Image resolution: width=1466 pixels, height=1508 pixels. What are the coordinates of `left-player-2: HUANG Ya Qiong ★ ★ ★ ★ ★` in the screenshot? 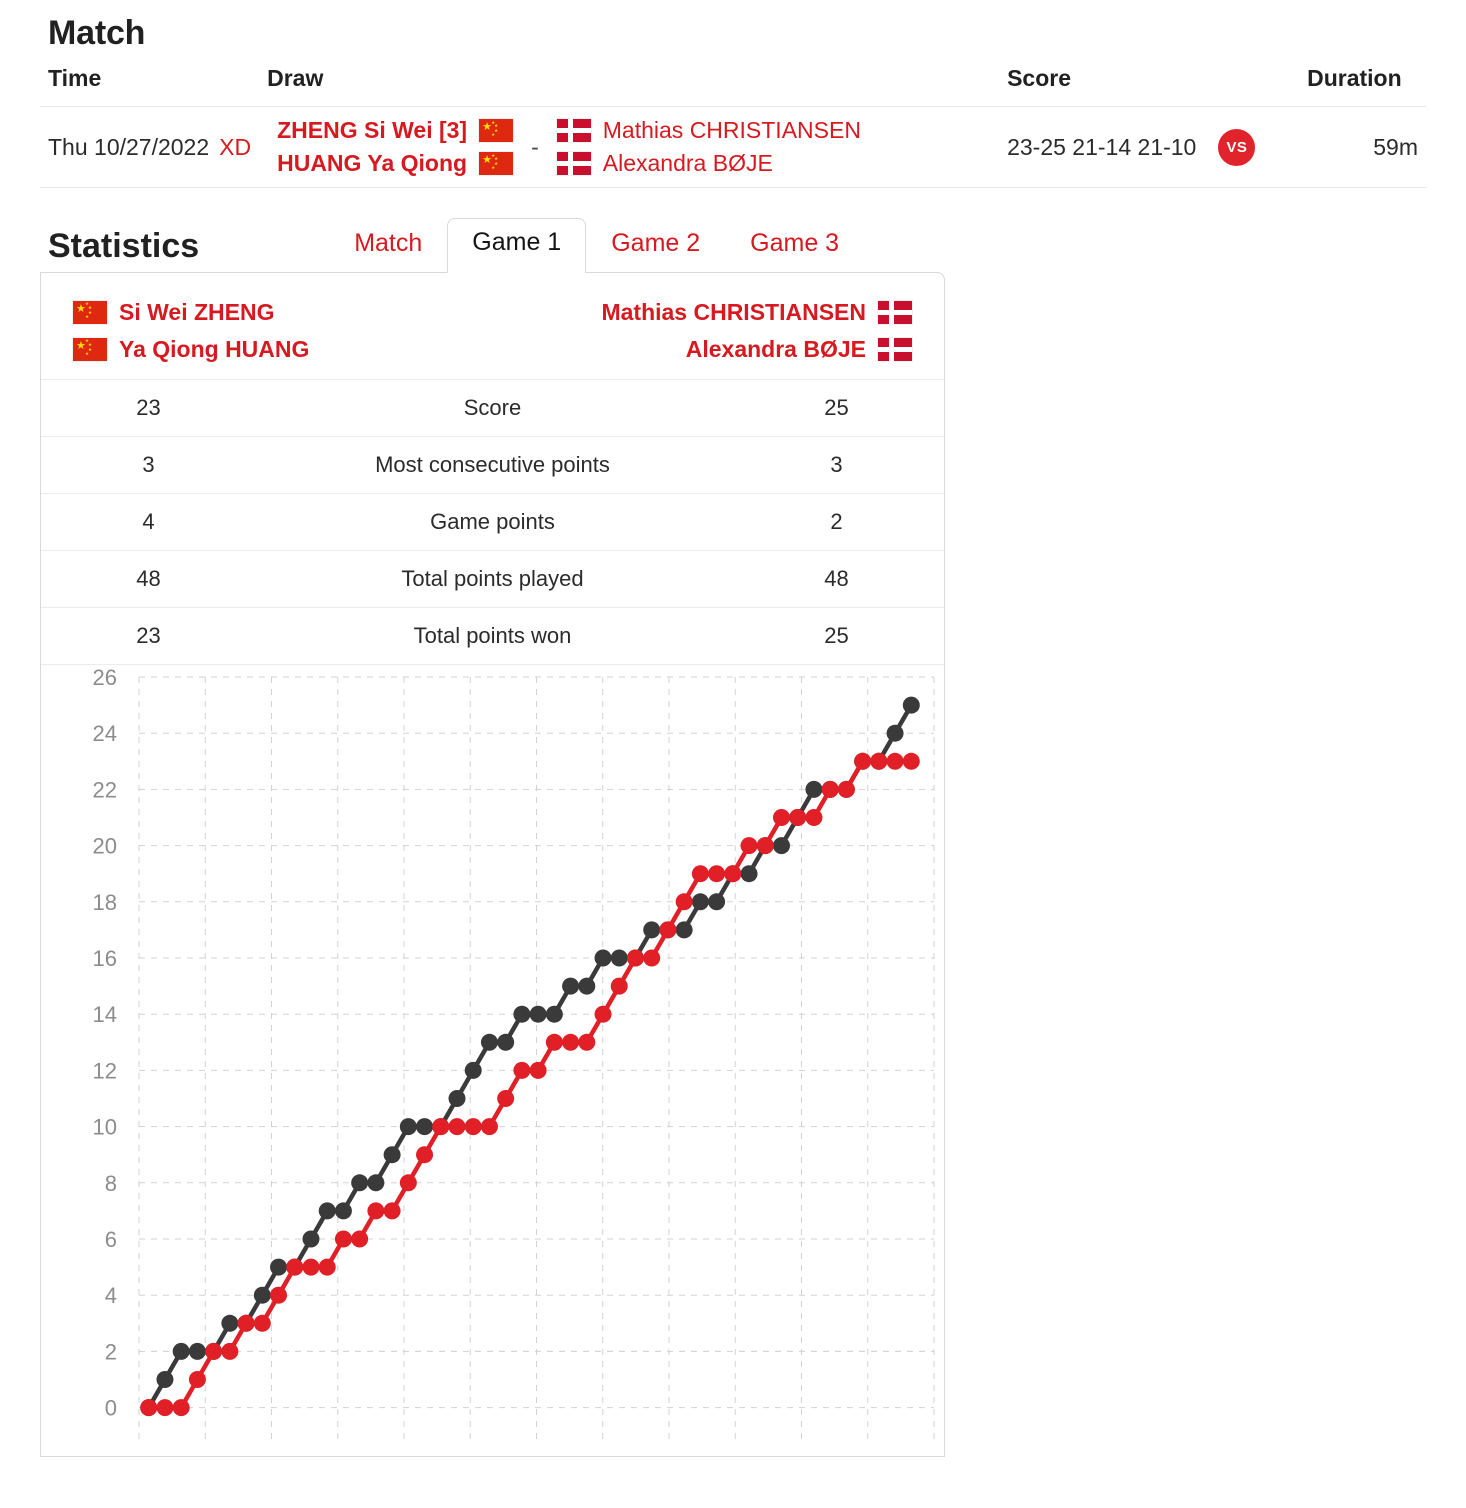 It's located at (395, 163).